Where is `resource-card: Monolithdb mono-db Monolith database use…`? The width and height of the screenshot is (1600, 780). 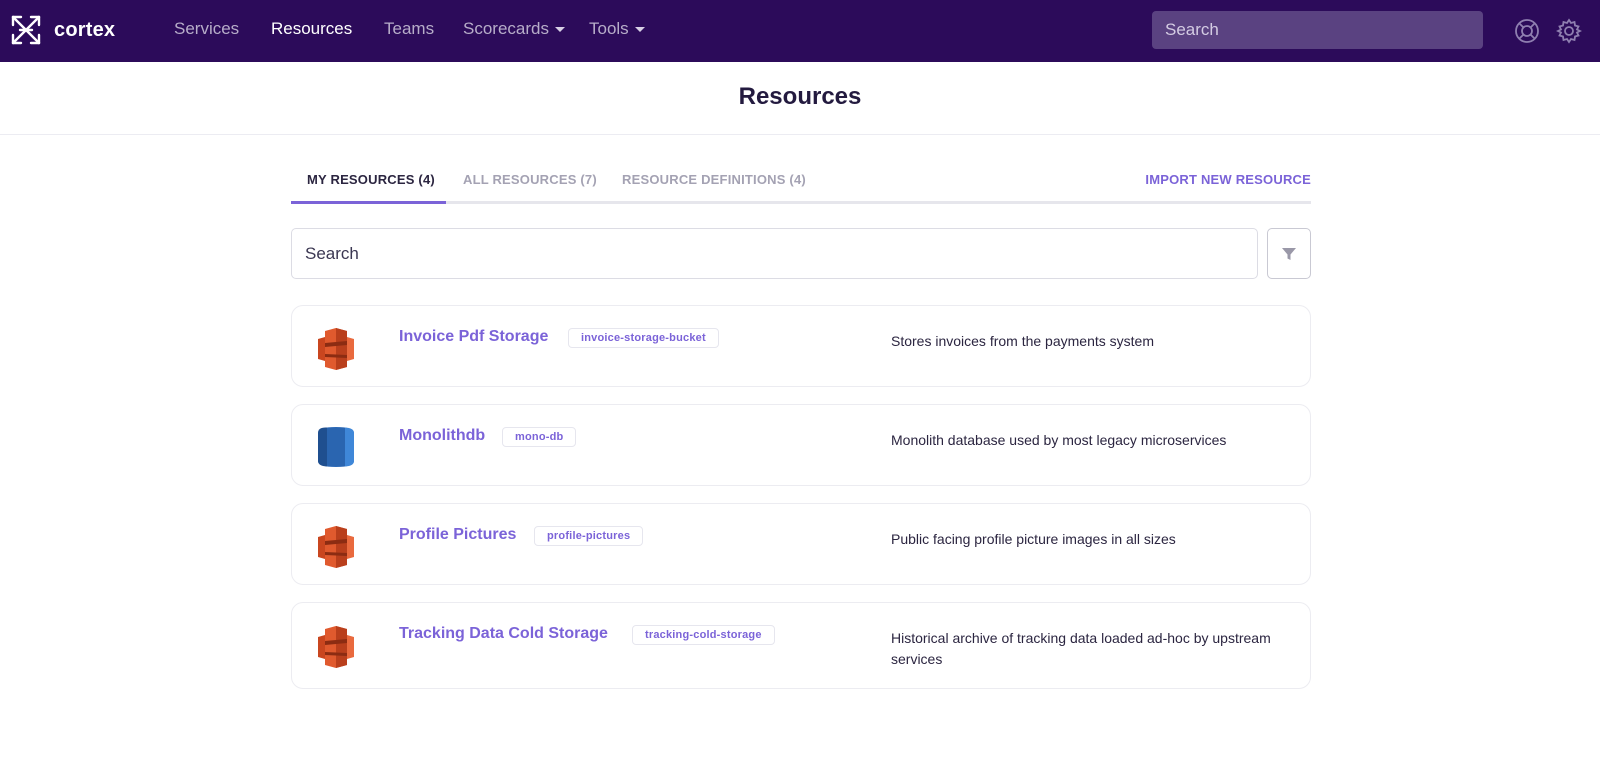 resource-card: Monolithdb mono-db Monolith database use… is located at coordinates (801, 445).